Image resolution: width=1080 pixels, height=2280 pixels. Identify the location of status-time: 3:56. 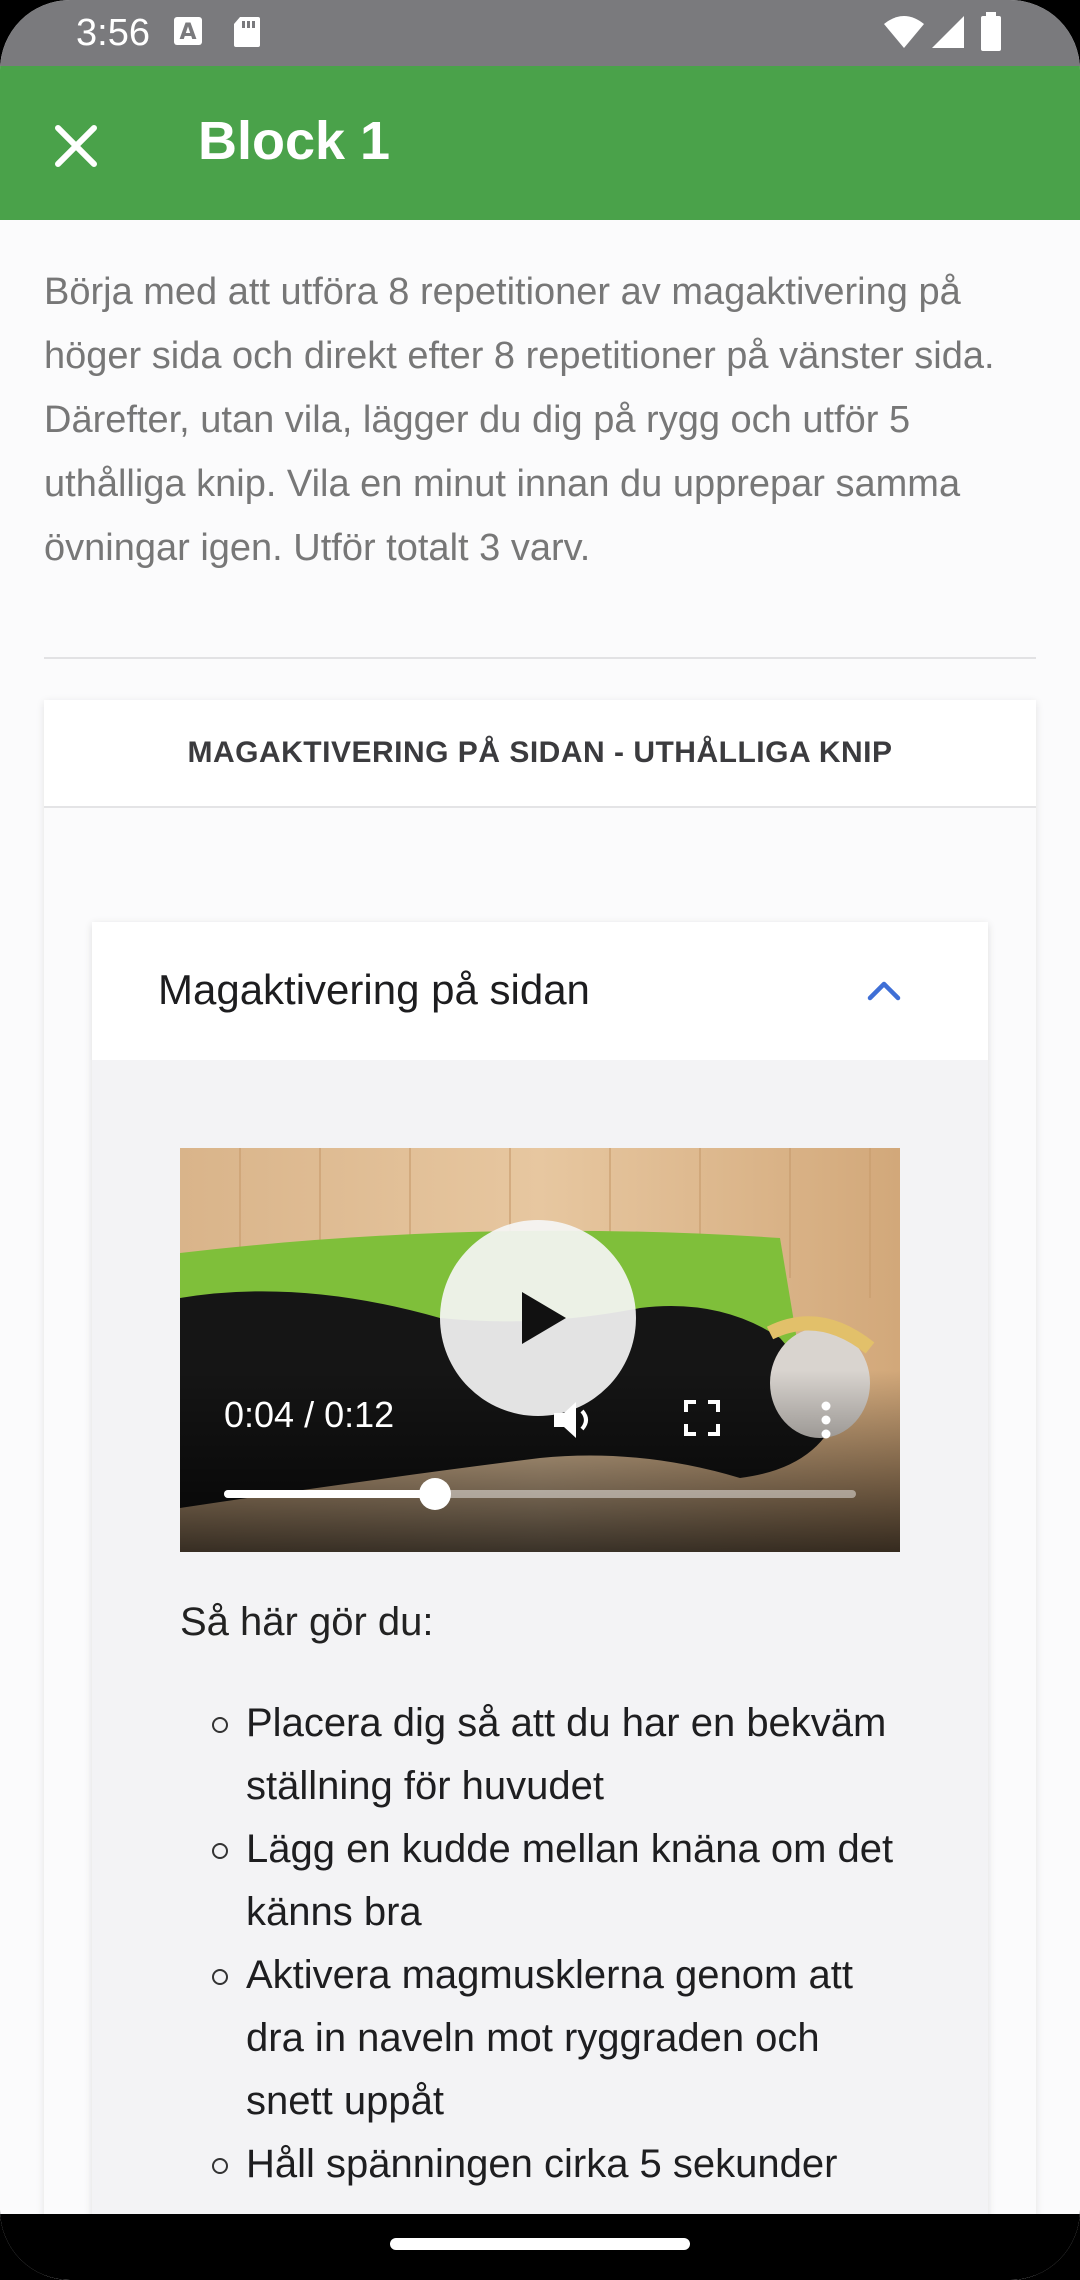
(113, 33).